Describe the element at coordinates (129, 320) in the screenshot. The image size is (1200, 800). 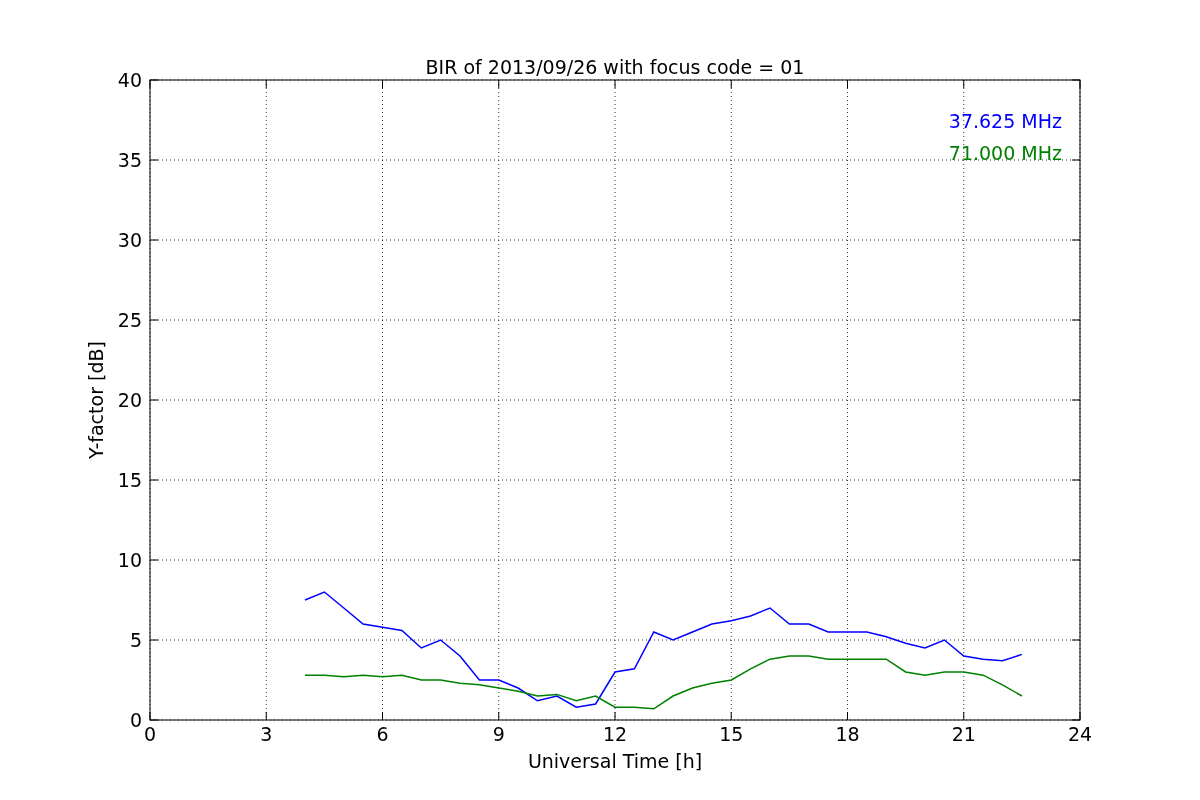
I see `y-tick-label: 25` at that location.